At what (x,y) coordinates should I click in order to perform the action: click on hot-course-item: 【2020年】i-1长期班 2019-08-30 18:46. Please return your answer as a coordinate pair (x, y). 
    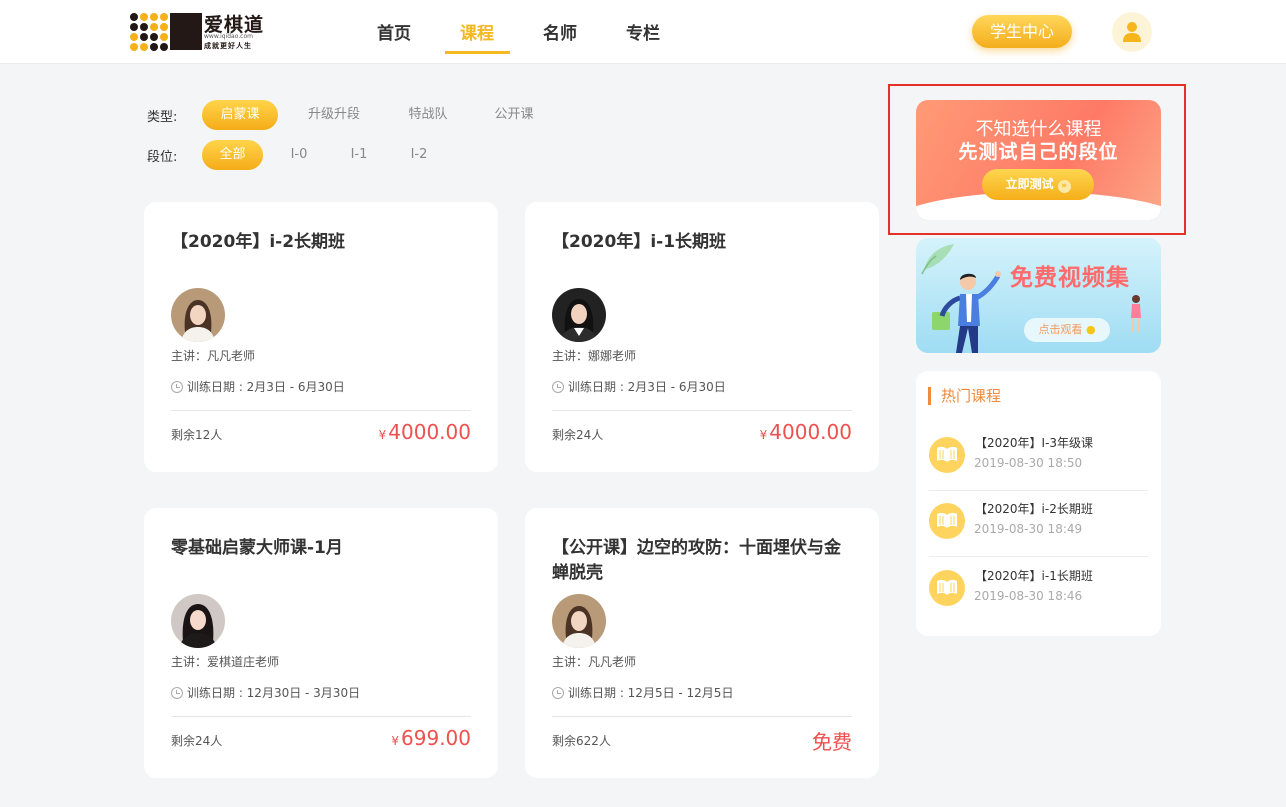
    Looking at the image, I should click on (1038, 594).